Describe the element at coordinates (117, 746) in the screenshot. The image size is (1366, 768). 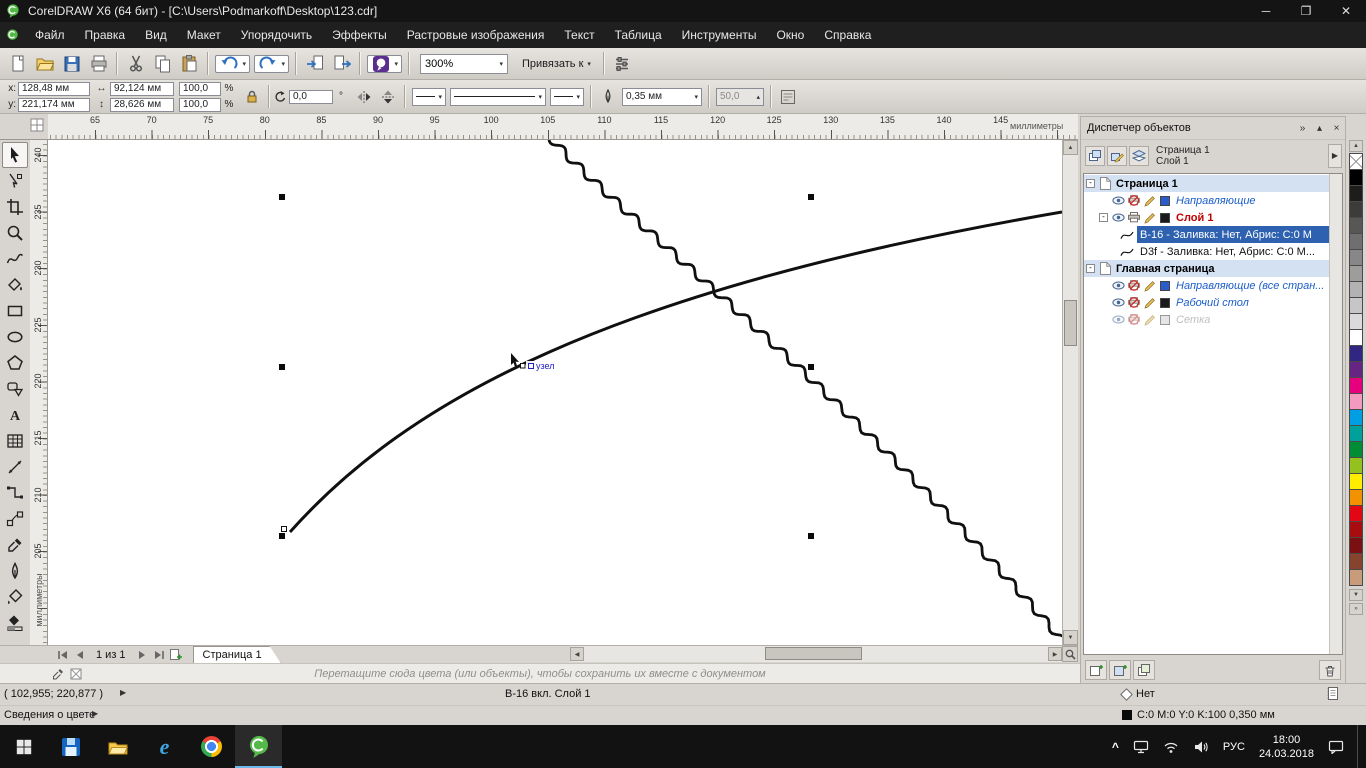
I see `explorer-taskbar-icon` at that location.